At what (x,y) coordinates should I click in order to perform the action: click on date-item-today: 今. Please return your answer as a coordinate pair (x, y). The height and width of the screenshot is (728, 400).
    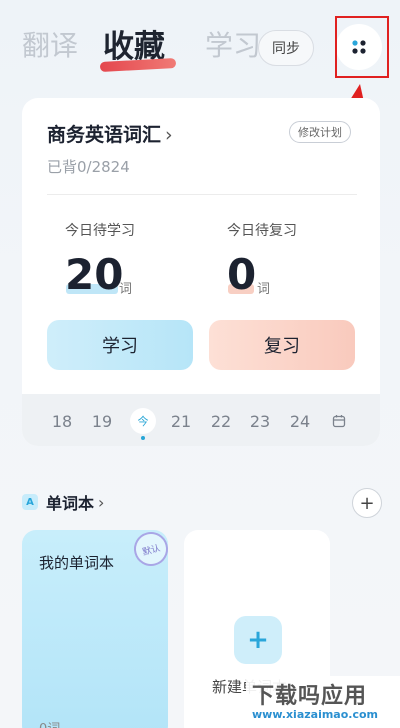
    Looking at the image, I should click on (143, 421).